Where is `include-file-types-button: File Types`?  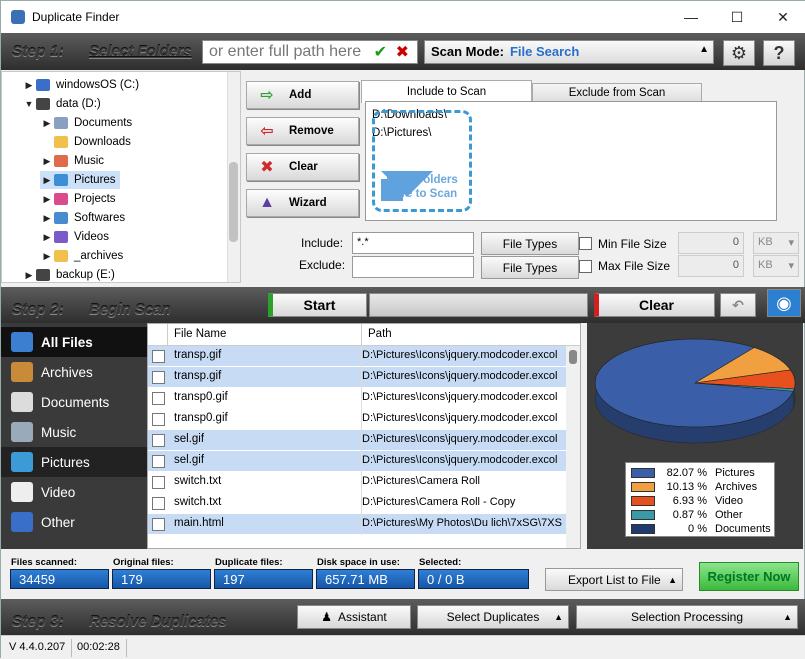 include-file-types-button: File Types is located at coordinates (530, 243).